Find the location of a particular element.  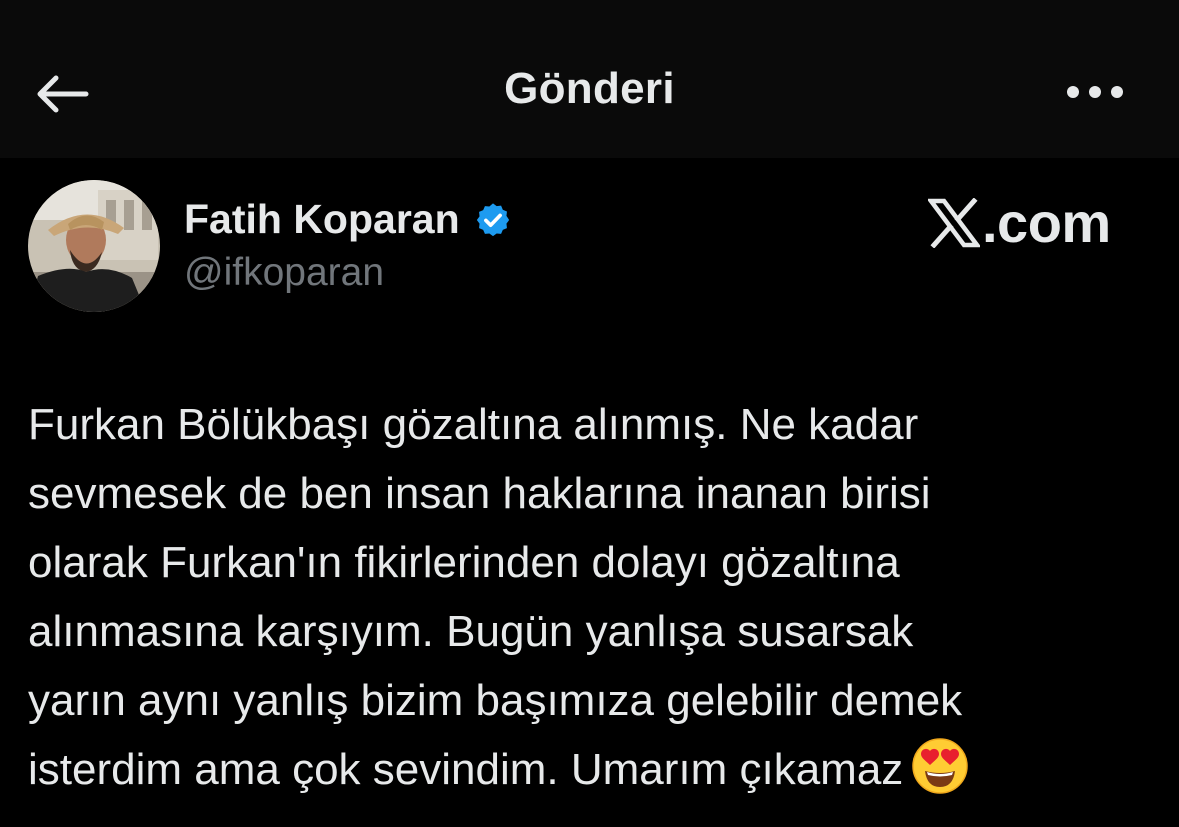

verified-badge-icon is located at coordinates (493, 220).